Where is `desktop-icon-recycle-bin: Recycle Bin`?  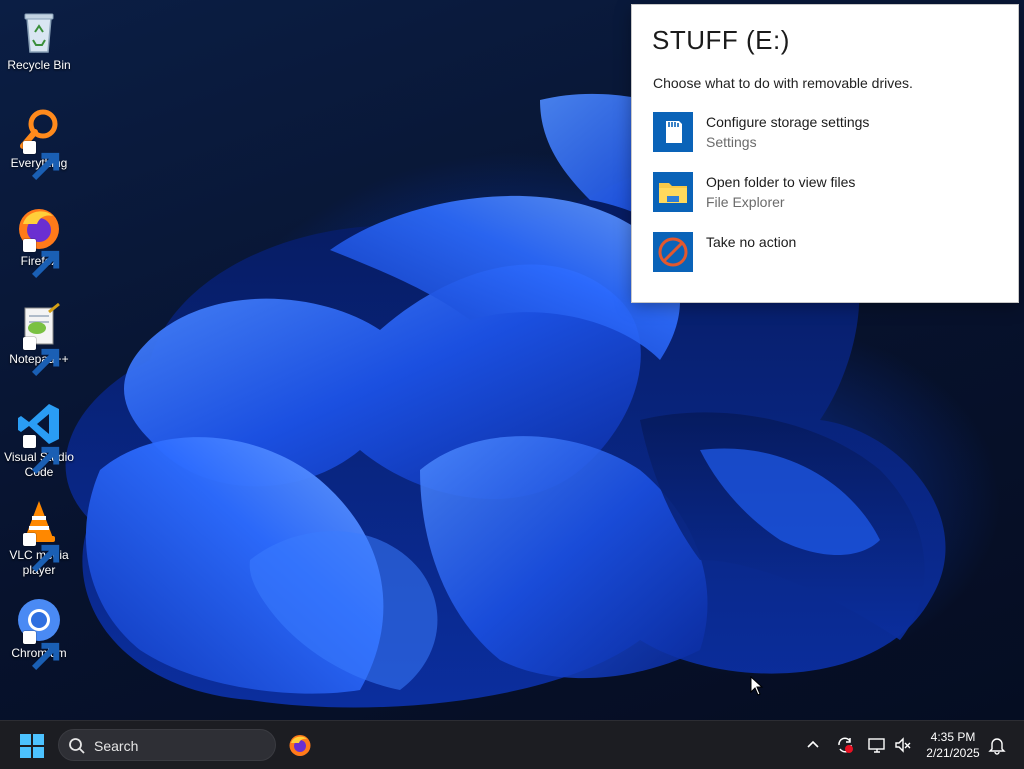 desktop-icon-recycle-bin: Recycle Bin is located at coordinates (39, 40).